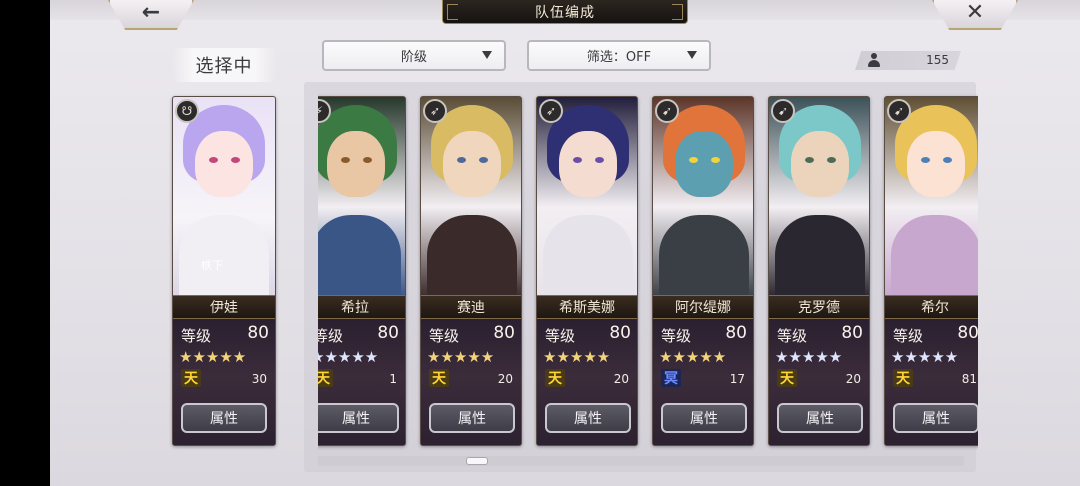 Image resolution: width=1080 pixels, height=486 pixels. What do you see at coordinates (224, 197) in the screenshot?
I see `character-portrait: 帙下` at bounding box center [224, 197].